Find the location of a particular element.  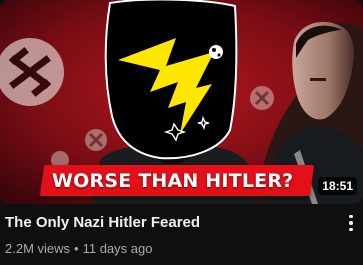

view-count: 2.2M views is located at coordinates (38, 248).